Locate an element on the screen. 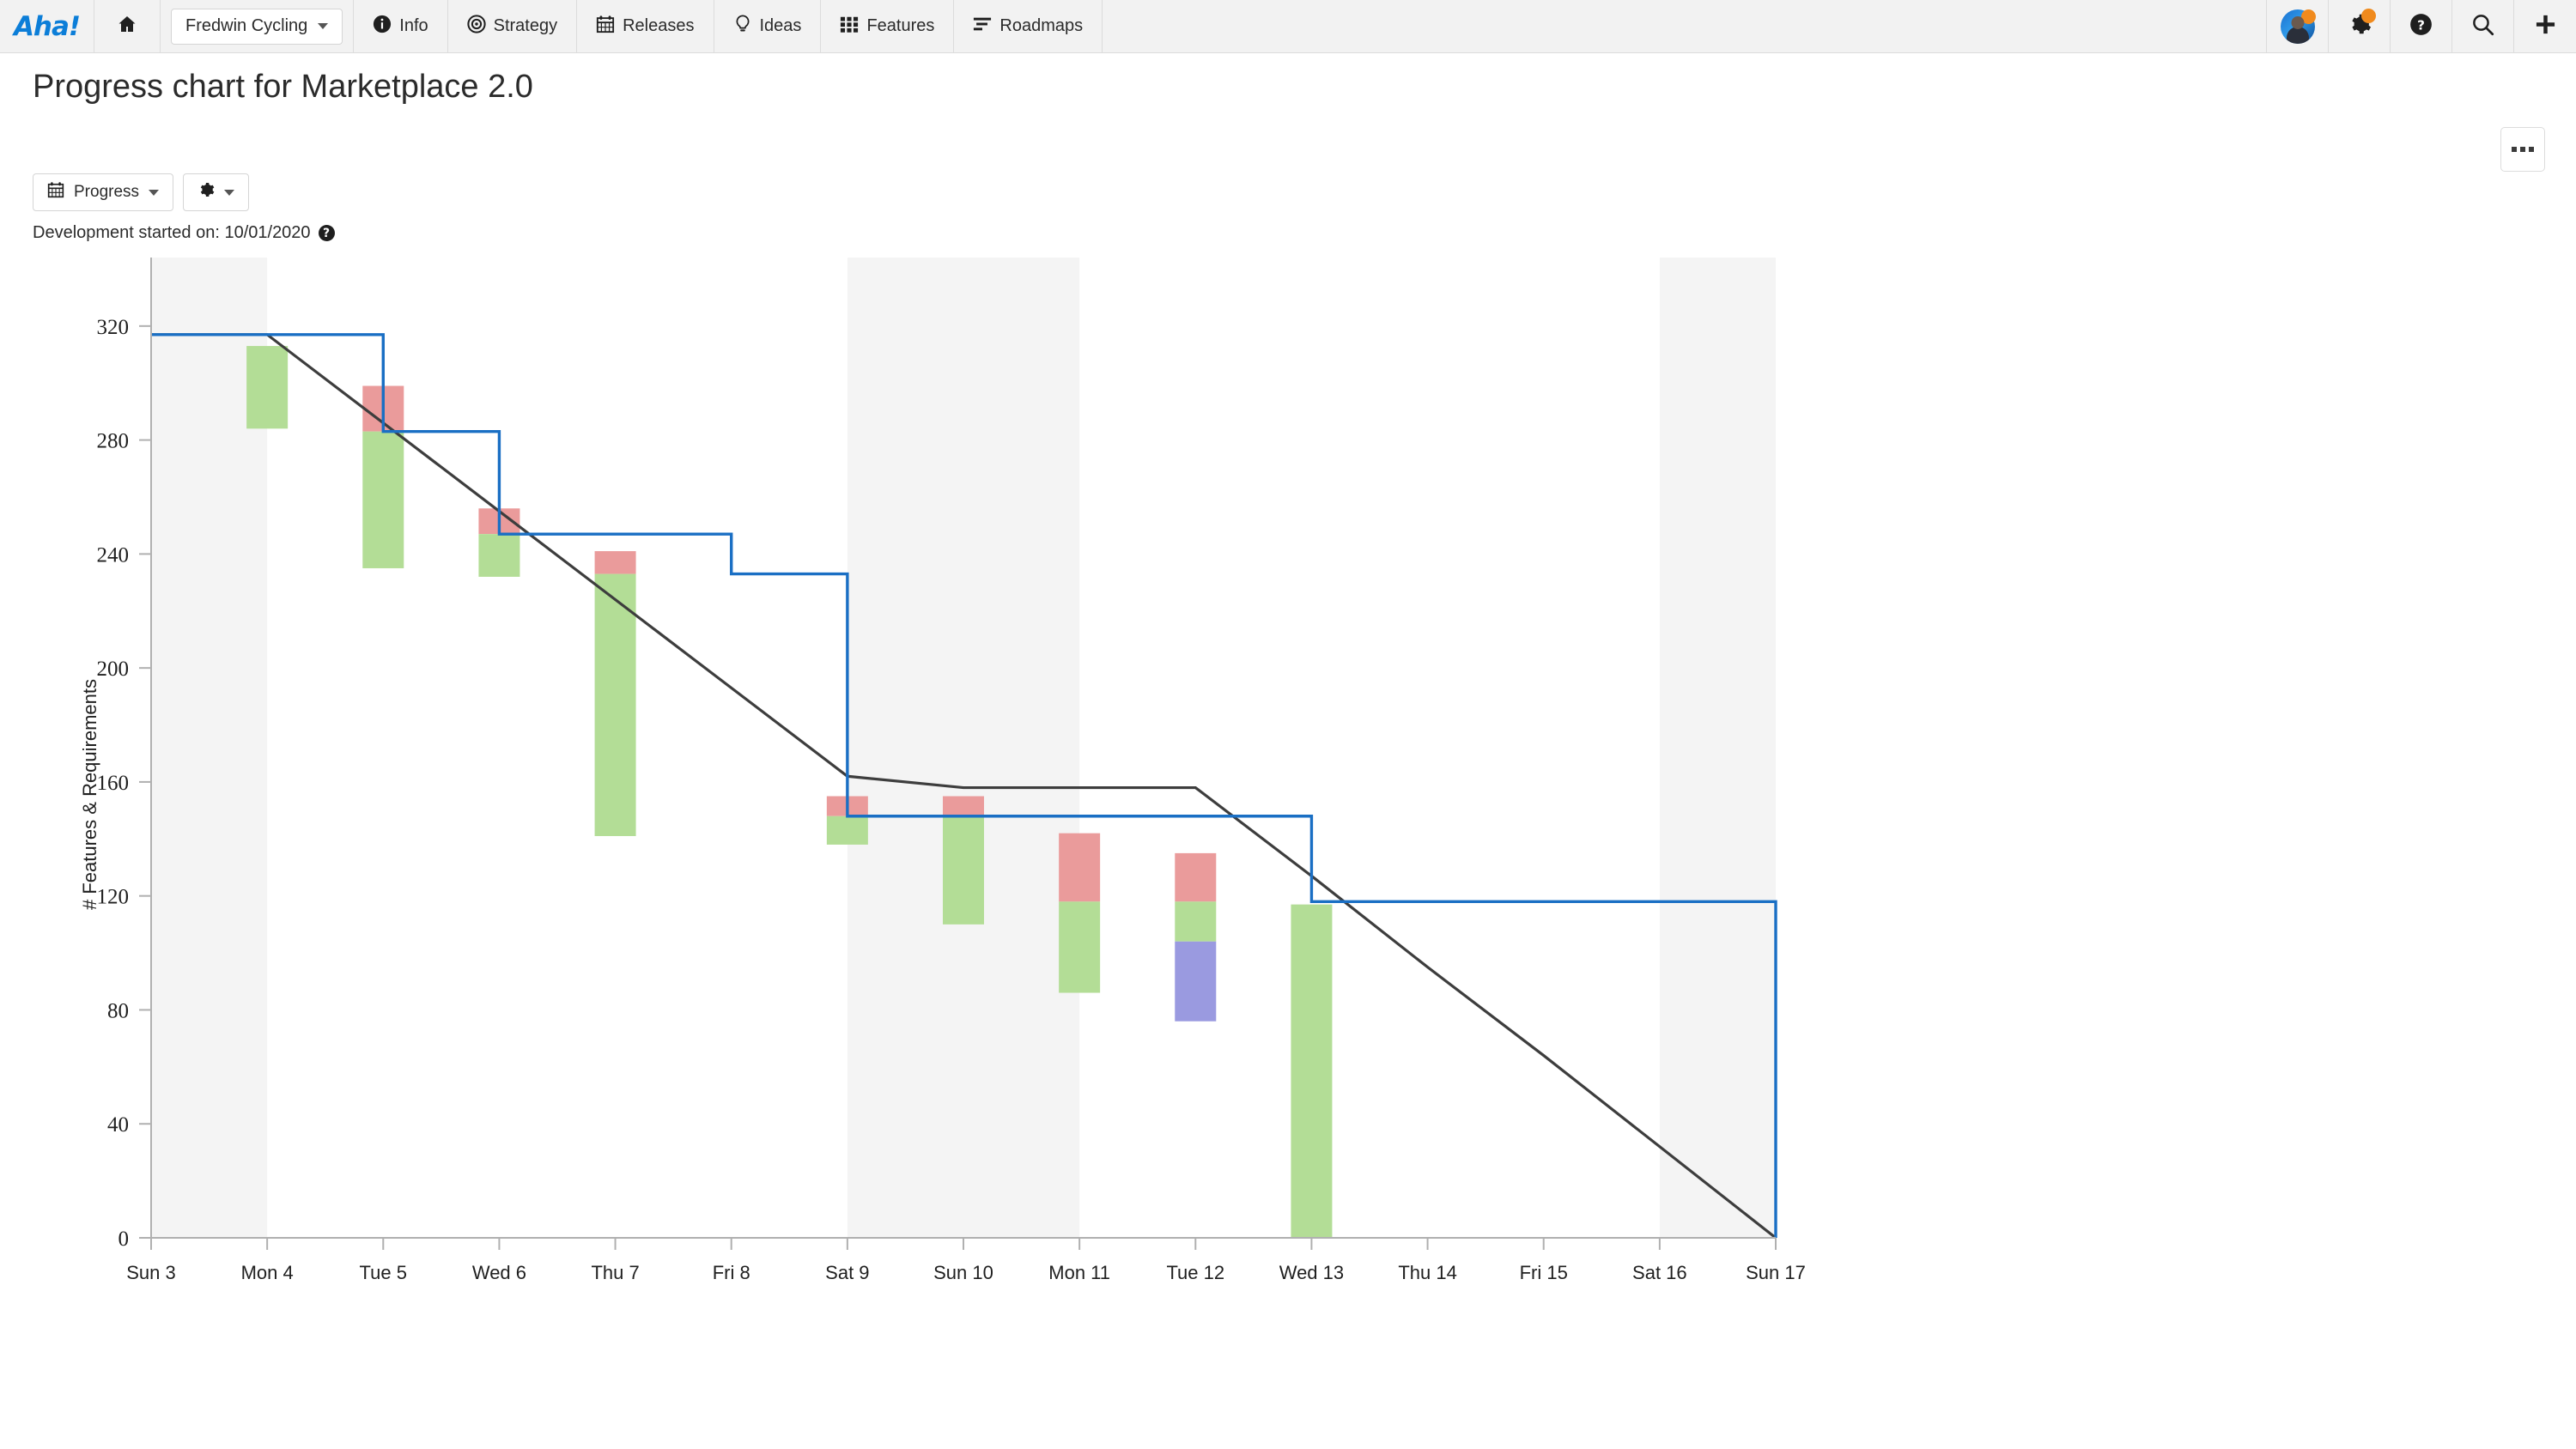 The width and height of the screenshot is (2576, 1449). x-axis-tick-label: Sun 17 is located at coordinates (1776, 1272).